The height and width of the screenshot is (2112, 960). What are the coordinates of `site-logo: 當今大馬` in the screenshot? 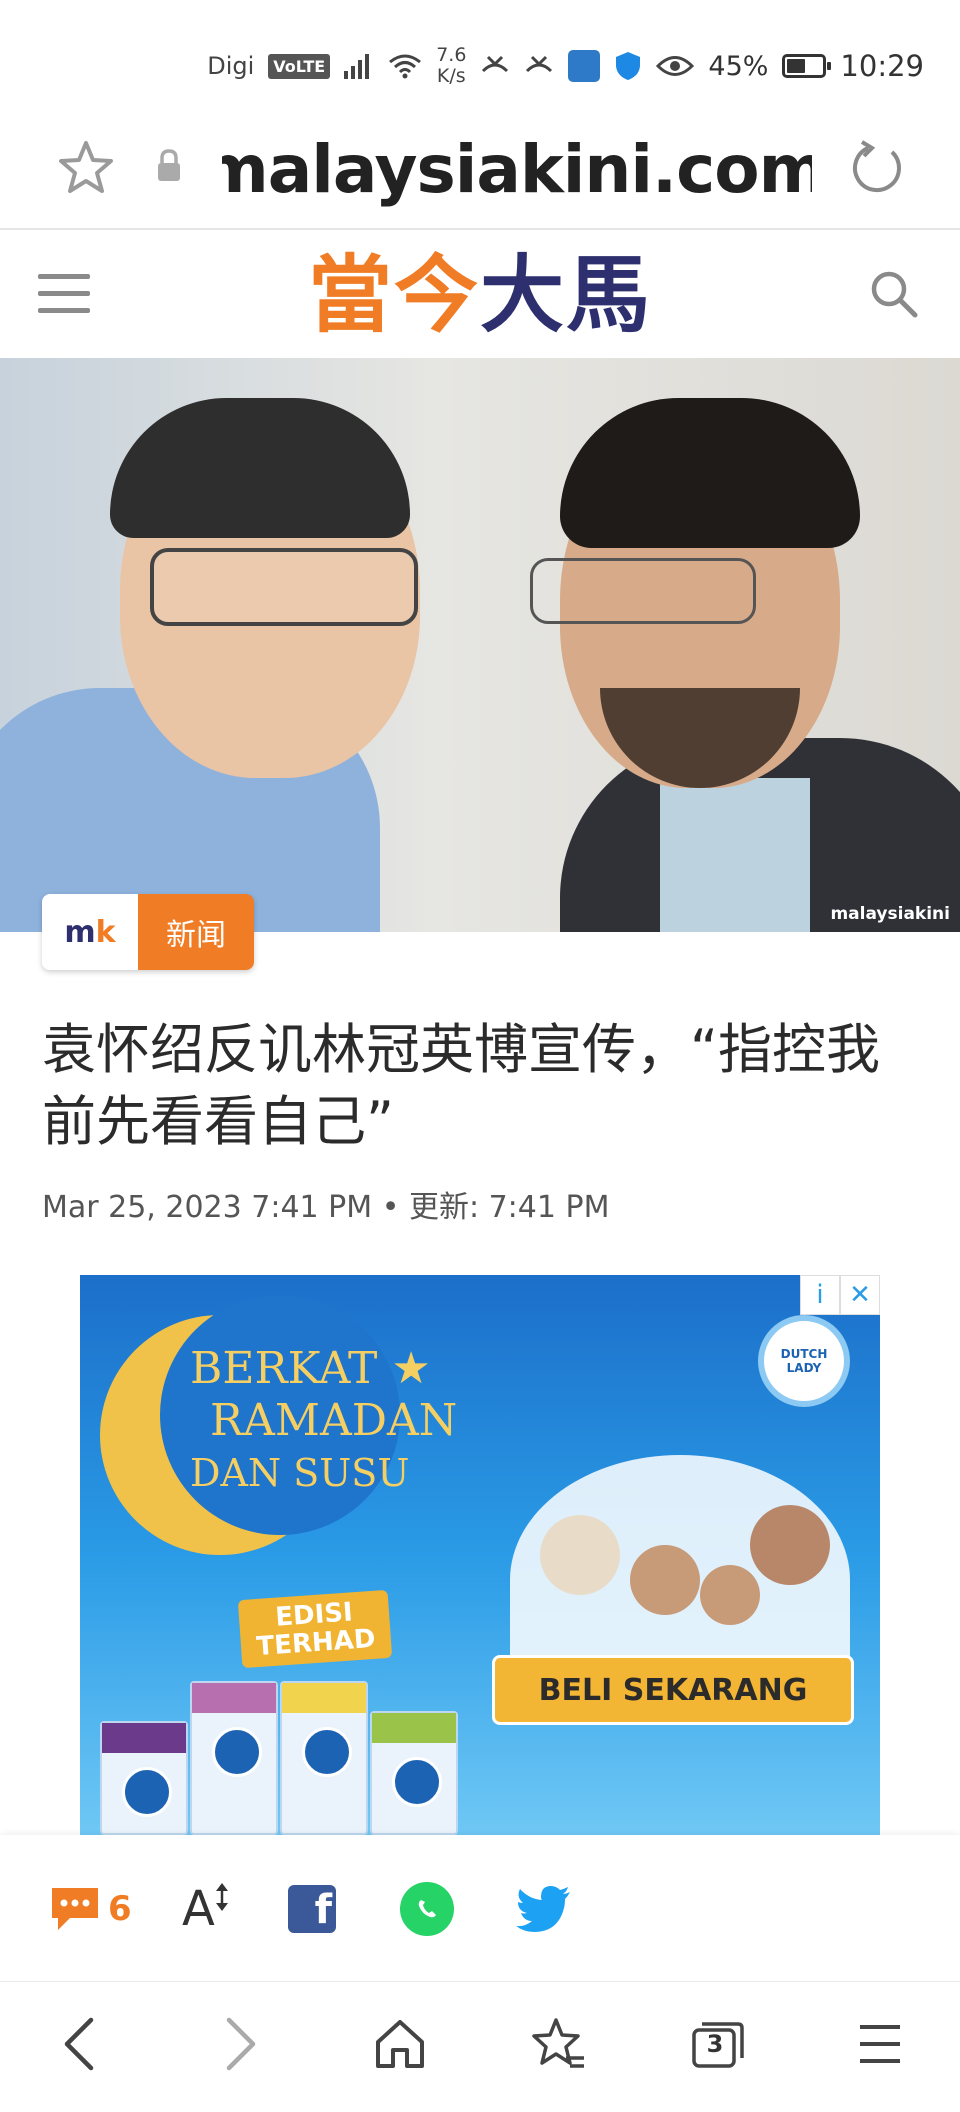 It's located at (480, 295).